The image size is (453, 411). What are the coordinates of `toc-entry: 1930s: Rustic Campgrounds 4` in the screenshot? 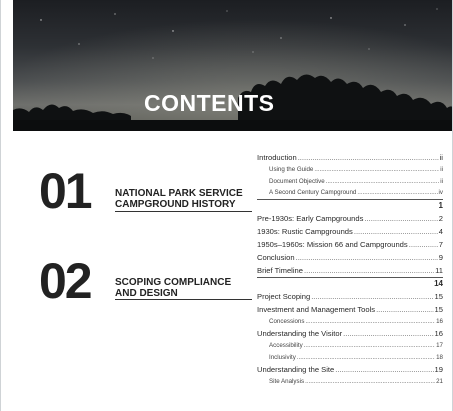 It's located at (350, 231).